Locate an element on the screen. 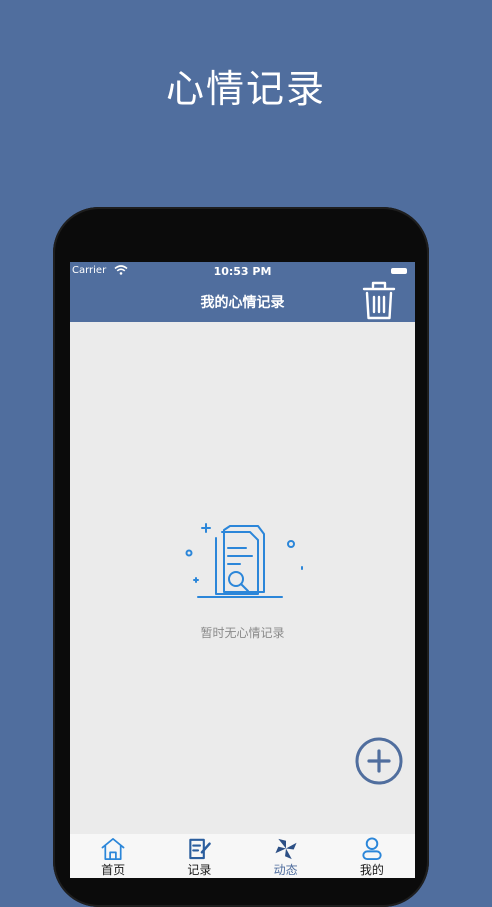  tab-home: 首页 is located at coordinates (113, 856).